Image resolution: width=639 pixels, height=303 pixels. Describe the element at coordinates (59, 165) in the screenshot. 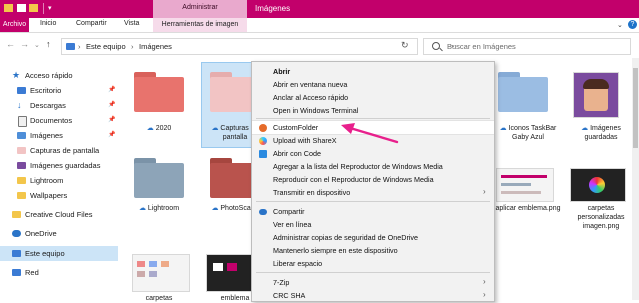

I see `sidebar-item-imagenes-guardadas: Imágenes guardadas` at that location.